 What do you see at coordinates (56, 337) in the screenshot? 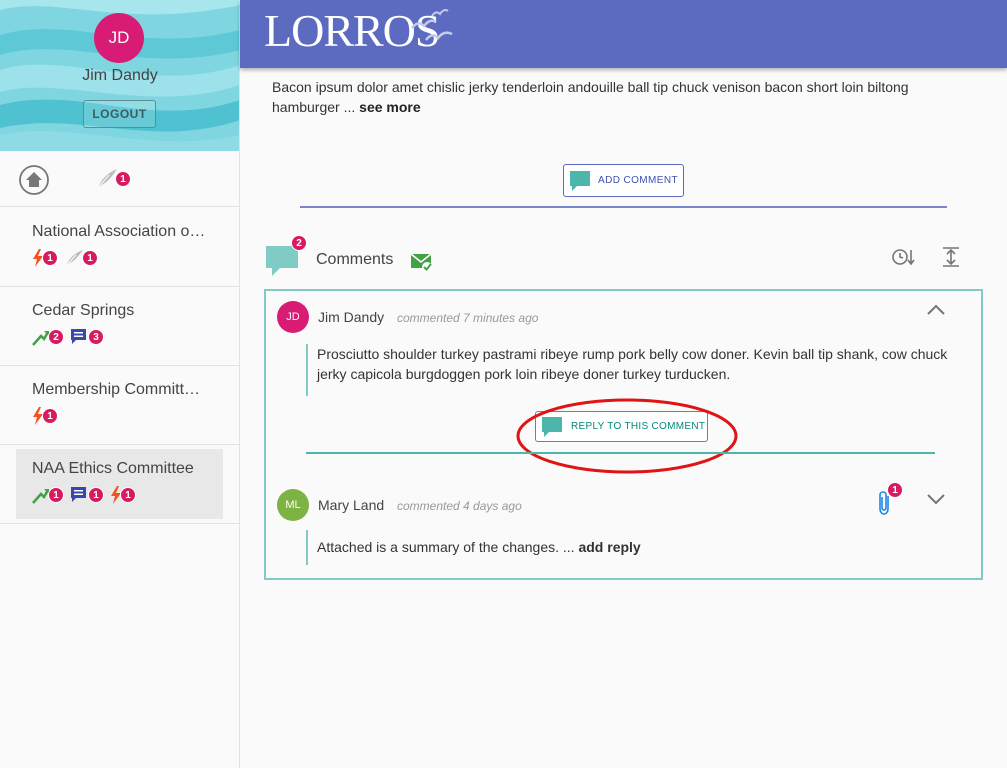
I see `count-badge: 2` at bounding box center [56, 337].